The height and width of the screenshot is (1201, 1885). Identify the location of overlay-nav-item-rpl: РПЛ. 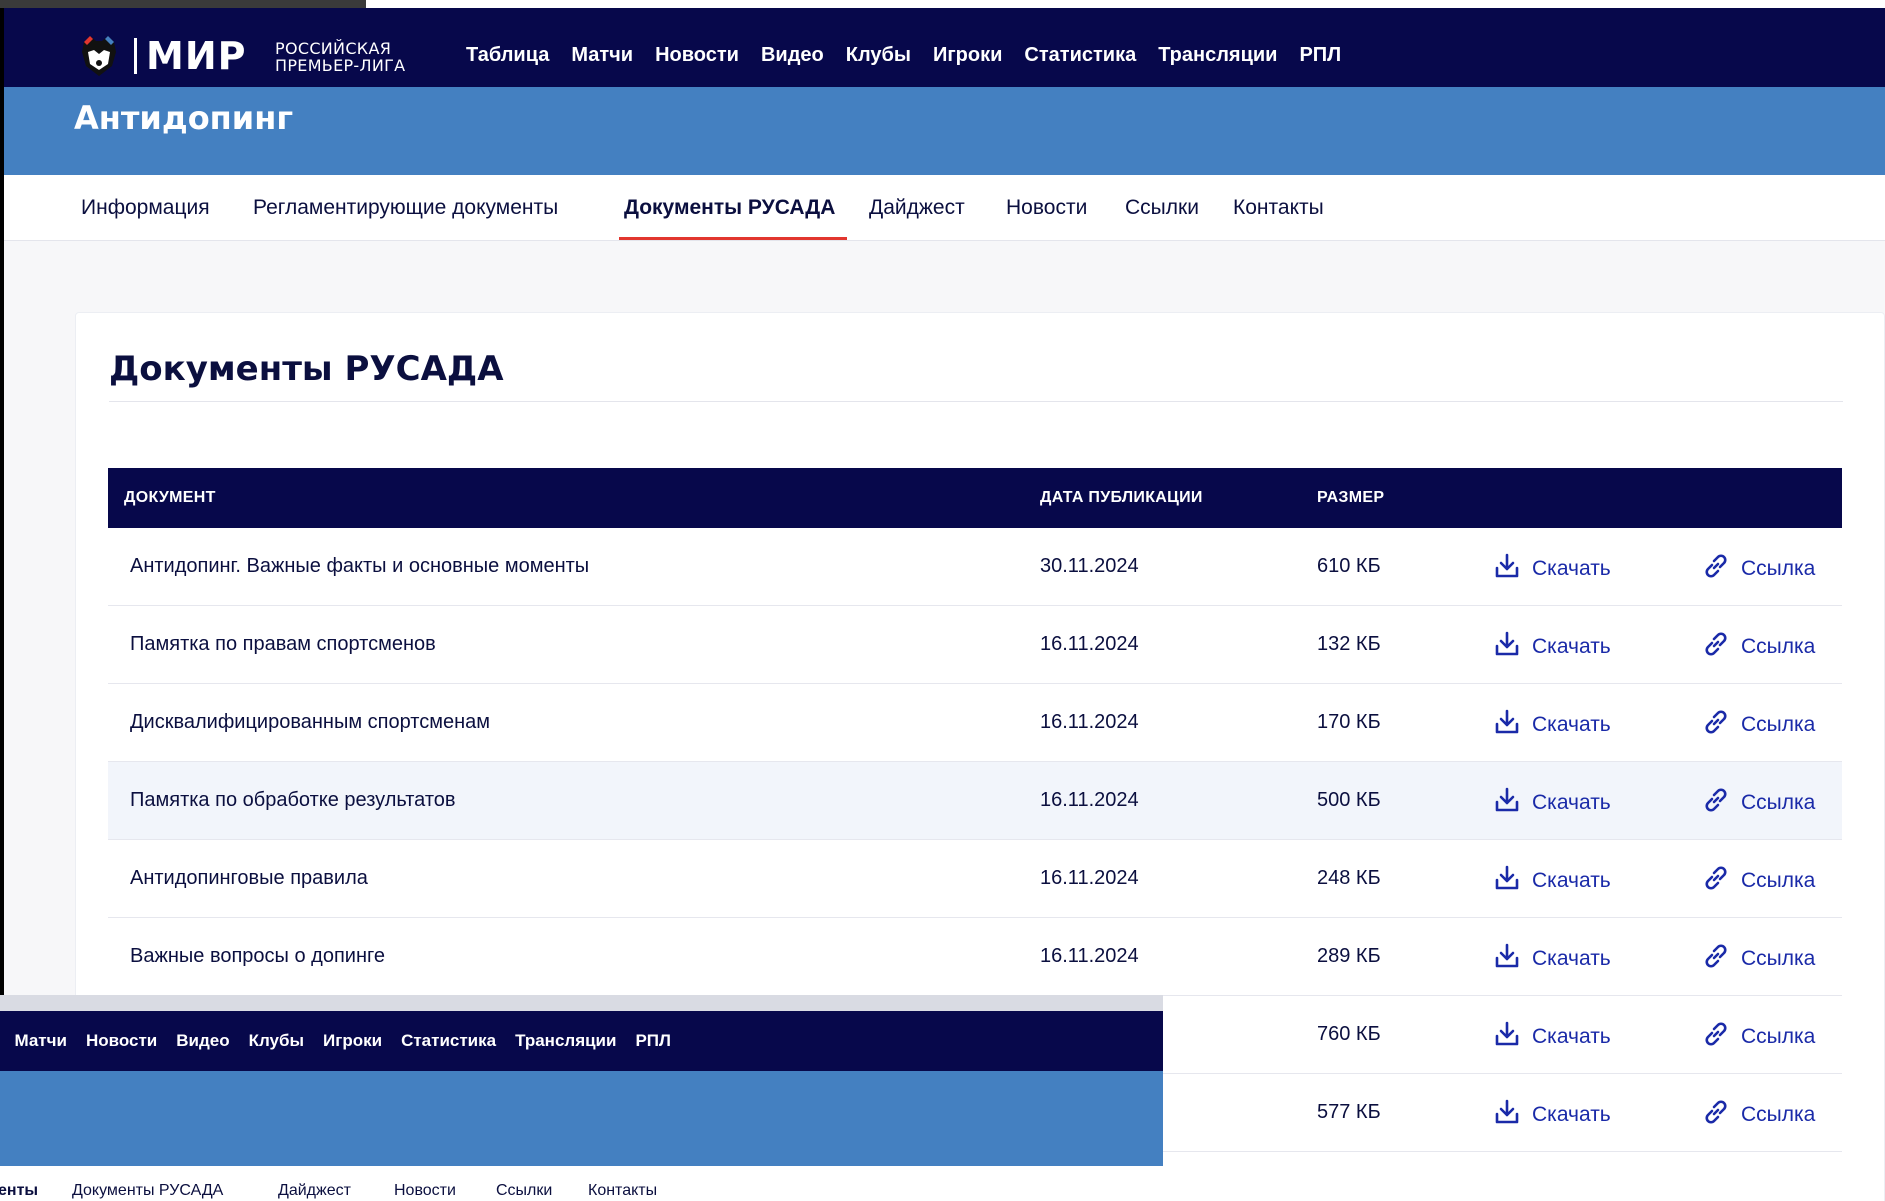
(653, 1041).